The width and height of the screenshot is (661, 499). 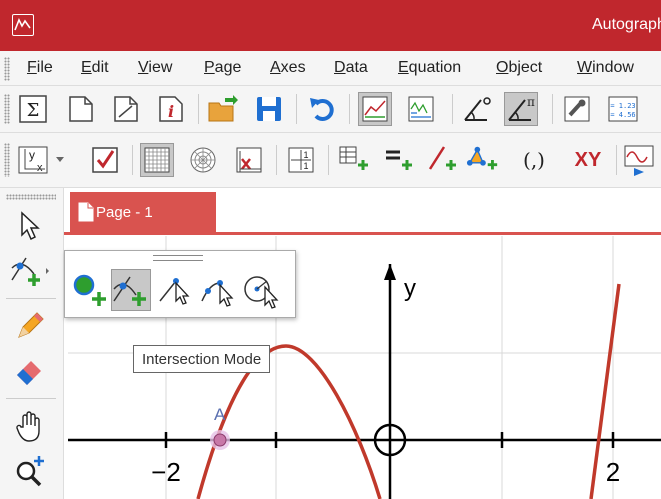 I want to click on hand-icon, so click(x=30, y=426).